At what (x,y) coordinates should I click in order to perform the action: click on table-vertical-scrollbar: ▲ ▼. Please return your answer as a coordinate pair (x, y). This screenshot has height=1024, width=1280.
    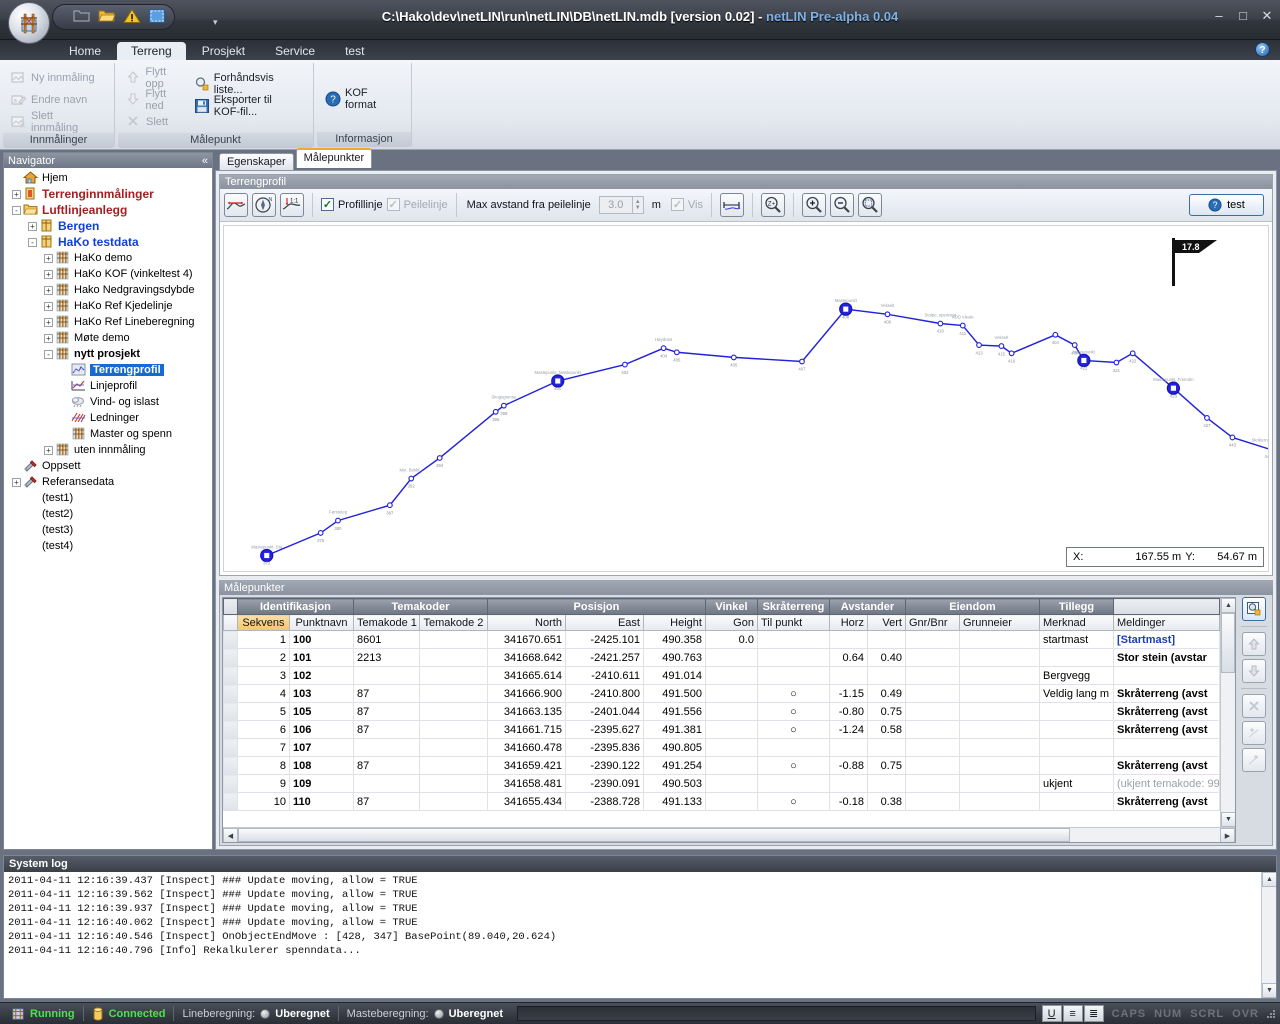
    Looking at the image, I should click on (1227, 712).